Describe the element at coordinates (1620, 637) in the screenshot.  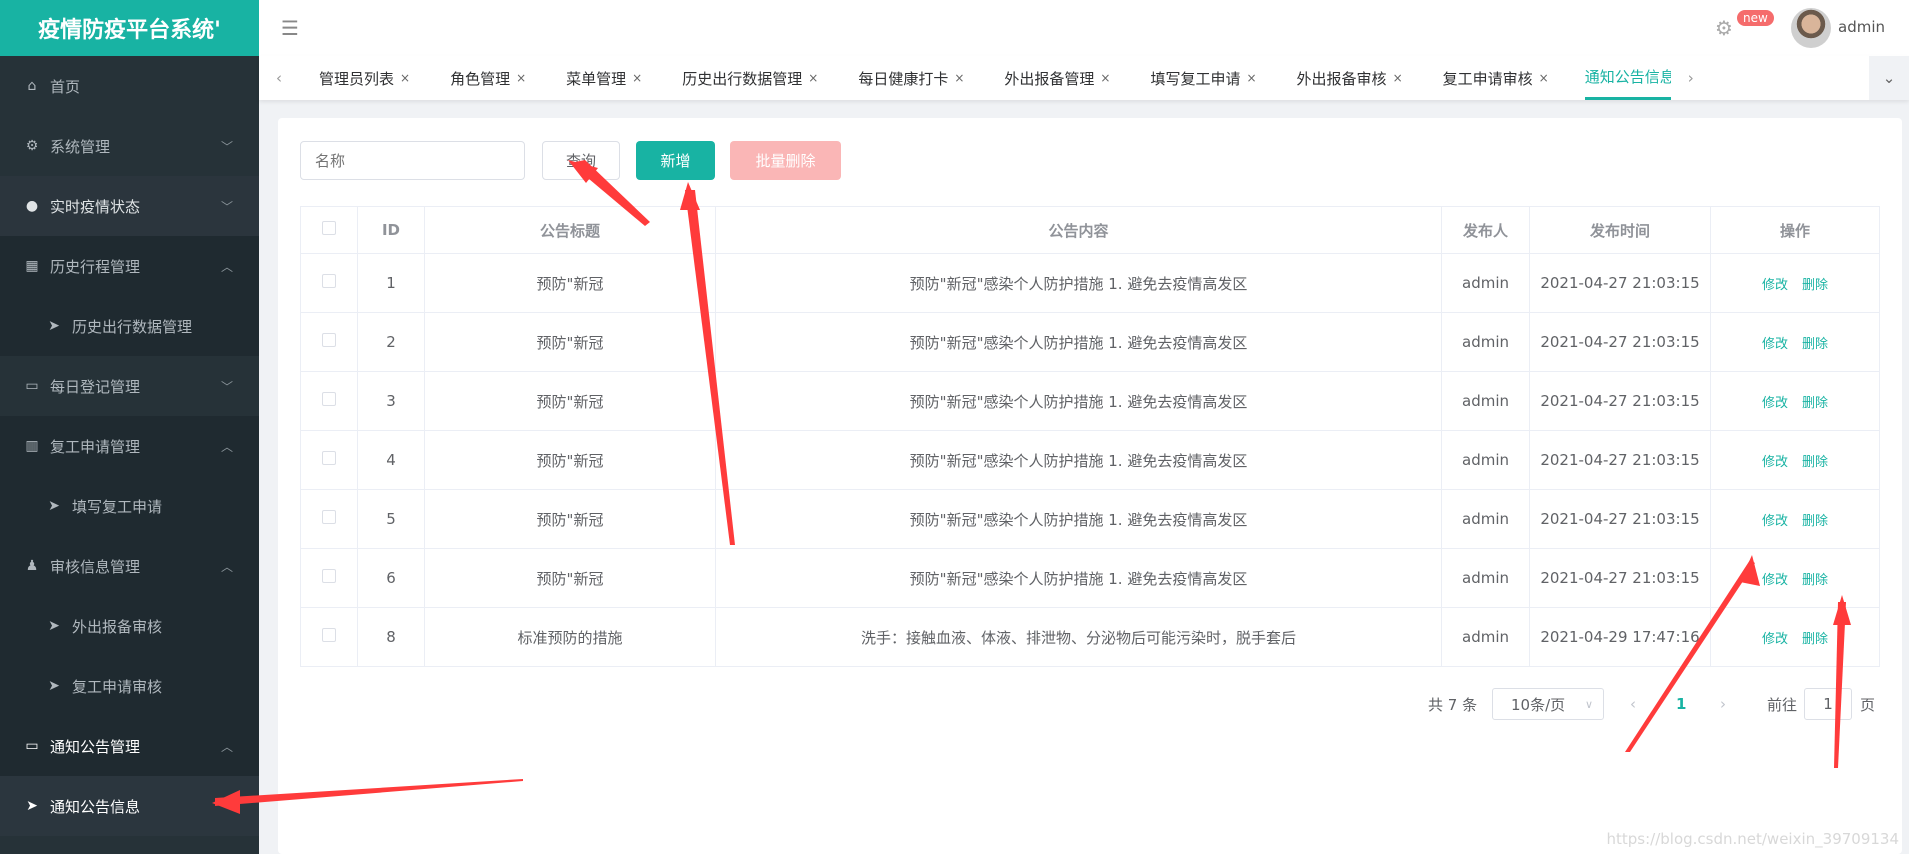
I see `cell-time: 2021-04-29 17:47:16` at that location.